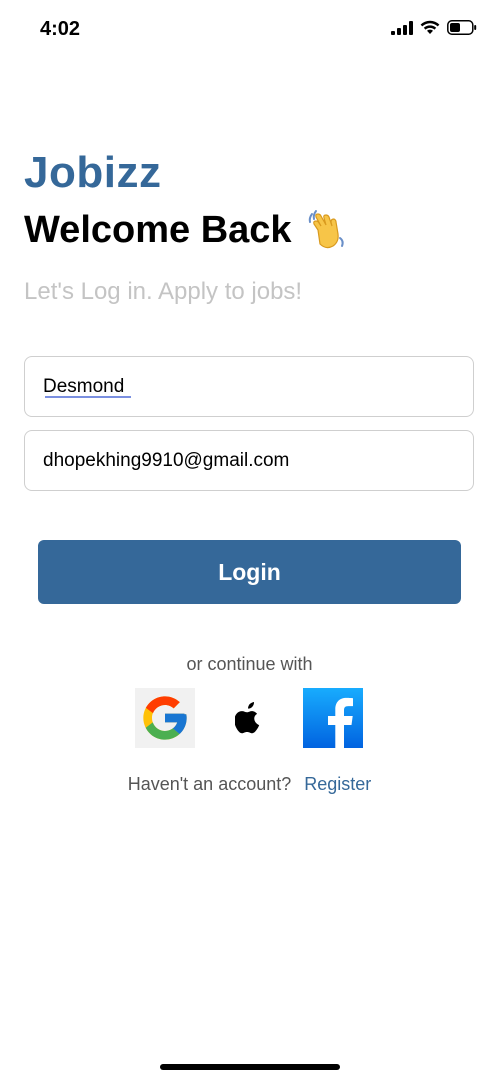  I want to click on email-field, so click(249, 460).